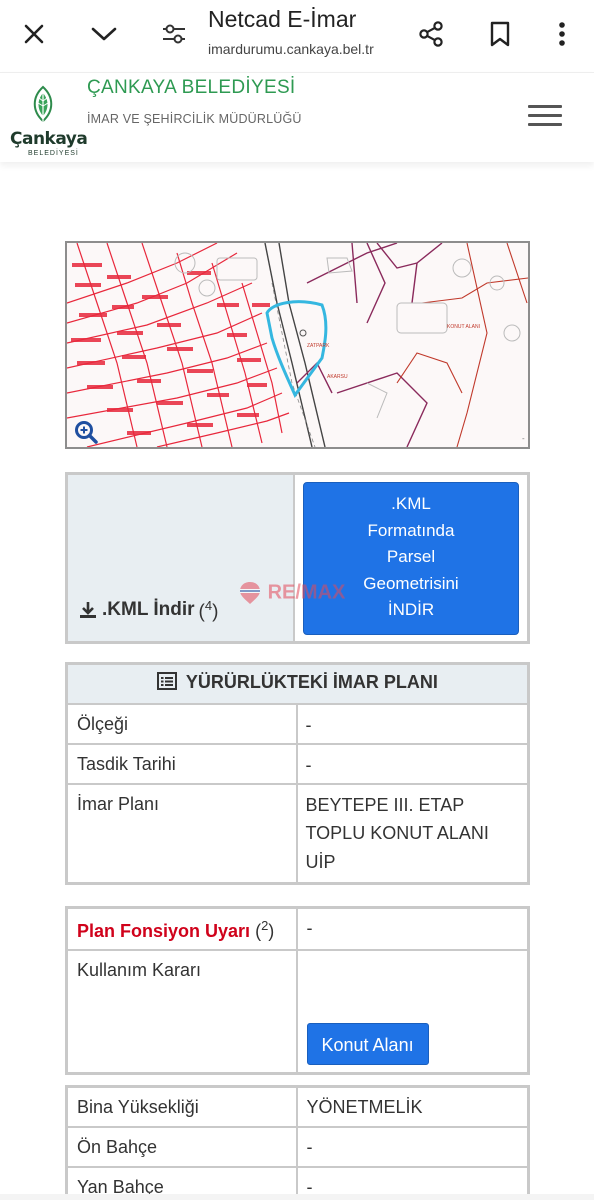 Image resolution: width=594 pixels, height=1200 pixels. I want to click on remax-watermark: RE/MAX, so click(291, 593).